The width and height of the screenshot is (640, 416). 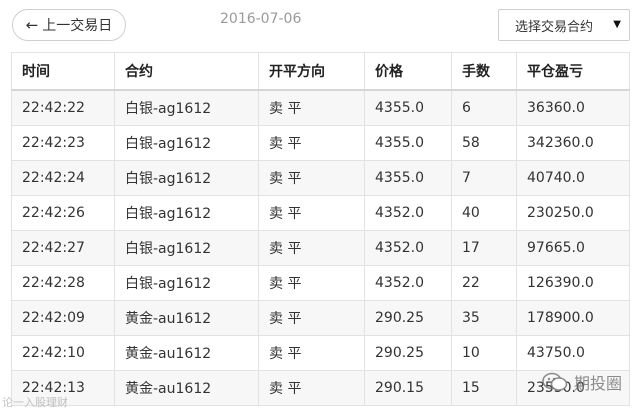 I want to click on table-row: 22:42:13黄金-au1612卖 平290.151523550.0, so click(x=320, y=388).